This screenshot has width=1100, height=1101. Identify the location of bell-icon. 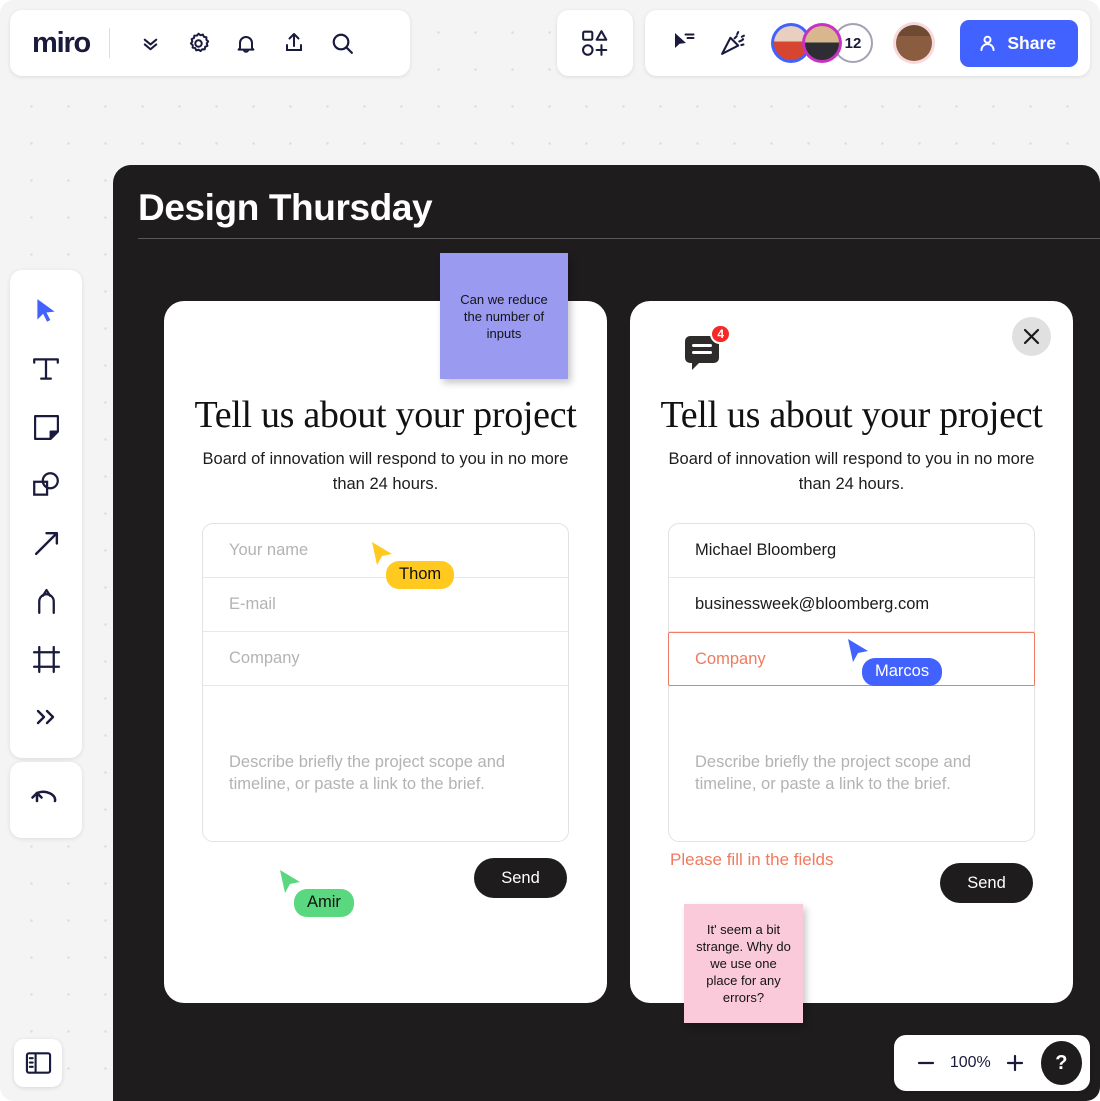
(246, 43).